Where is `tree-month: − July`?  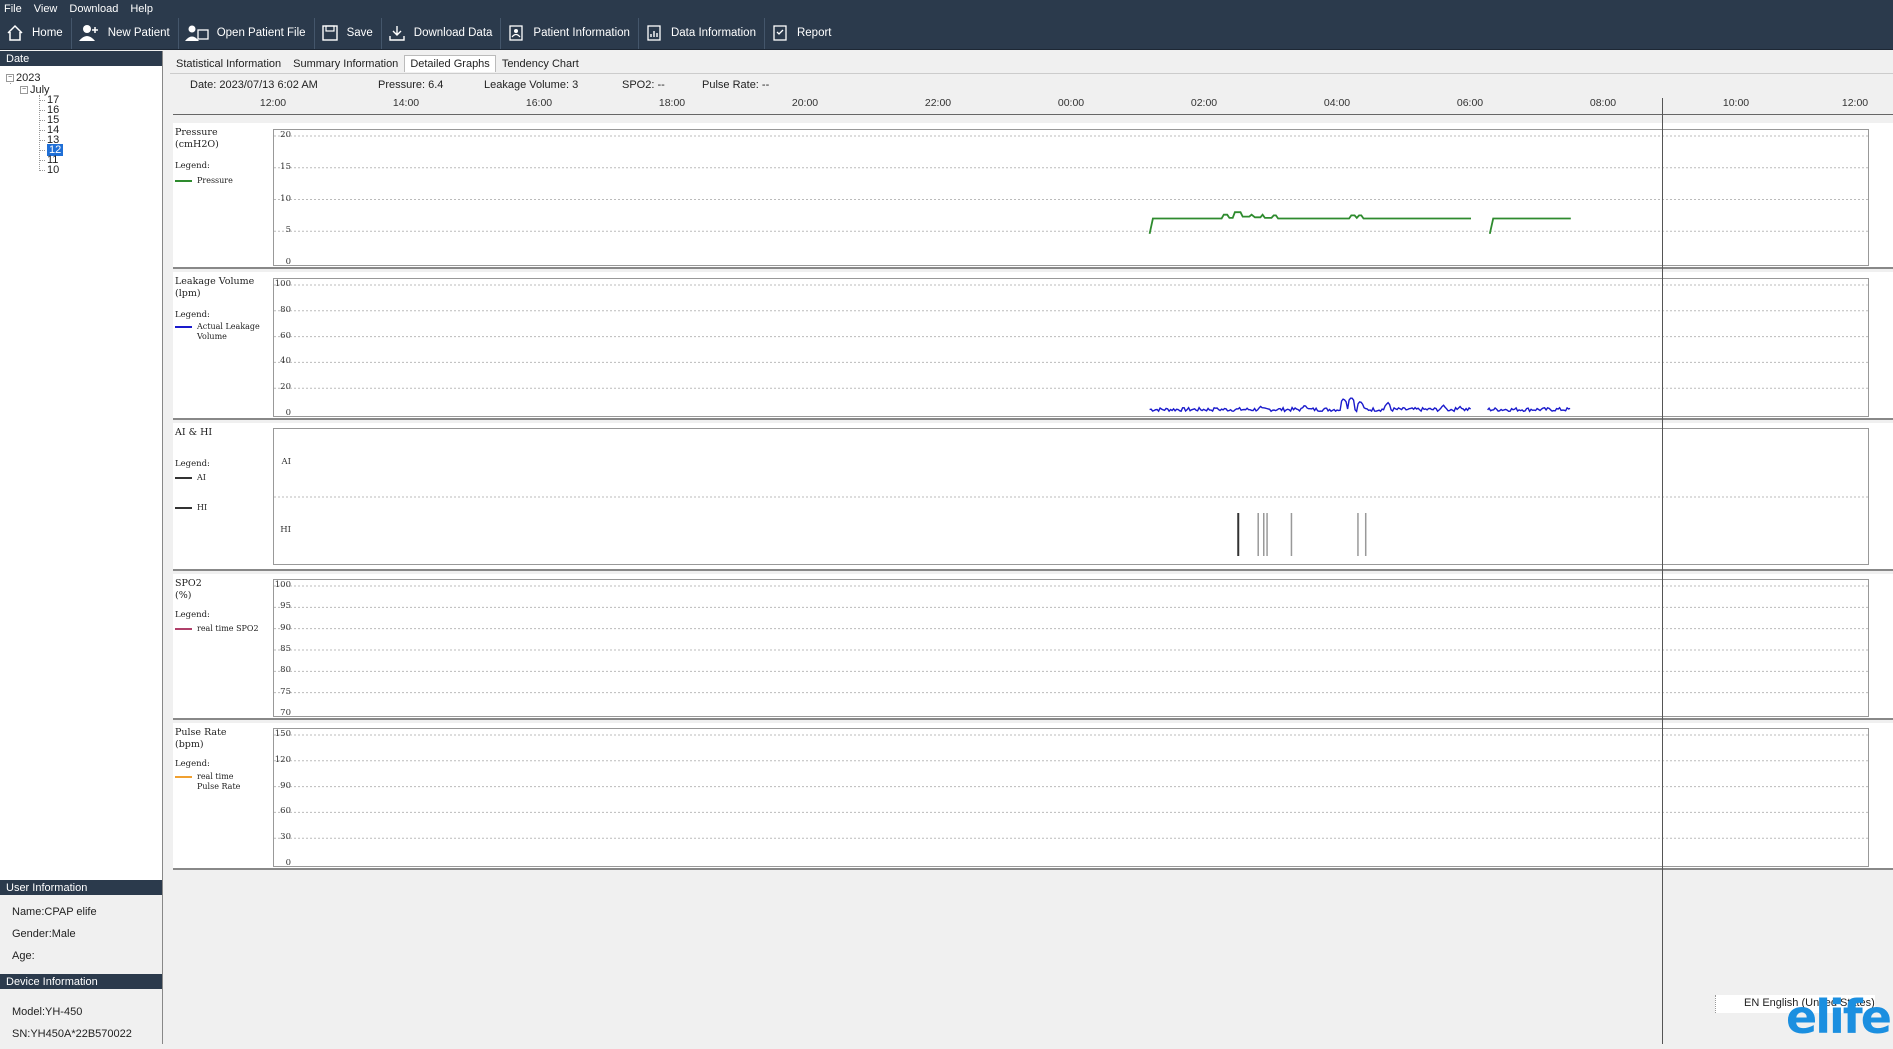 tree-month: − July is located at coordinates (35, 90).